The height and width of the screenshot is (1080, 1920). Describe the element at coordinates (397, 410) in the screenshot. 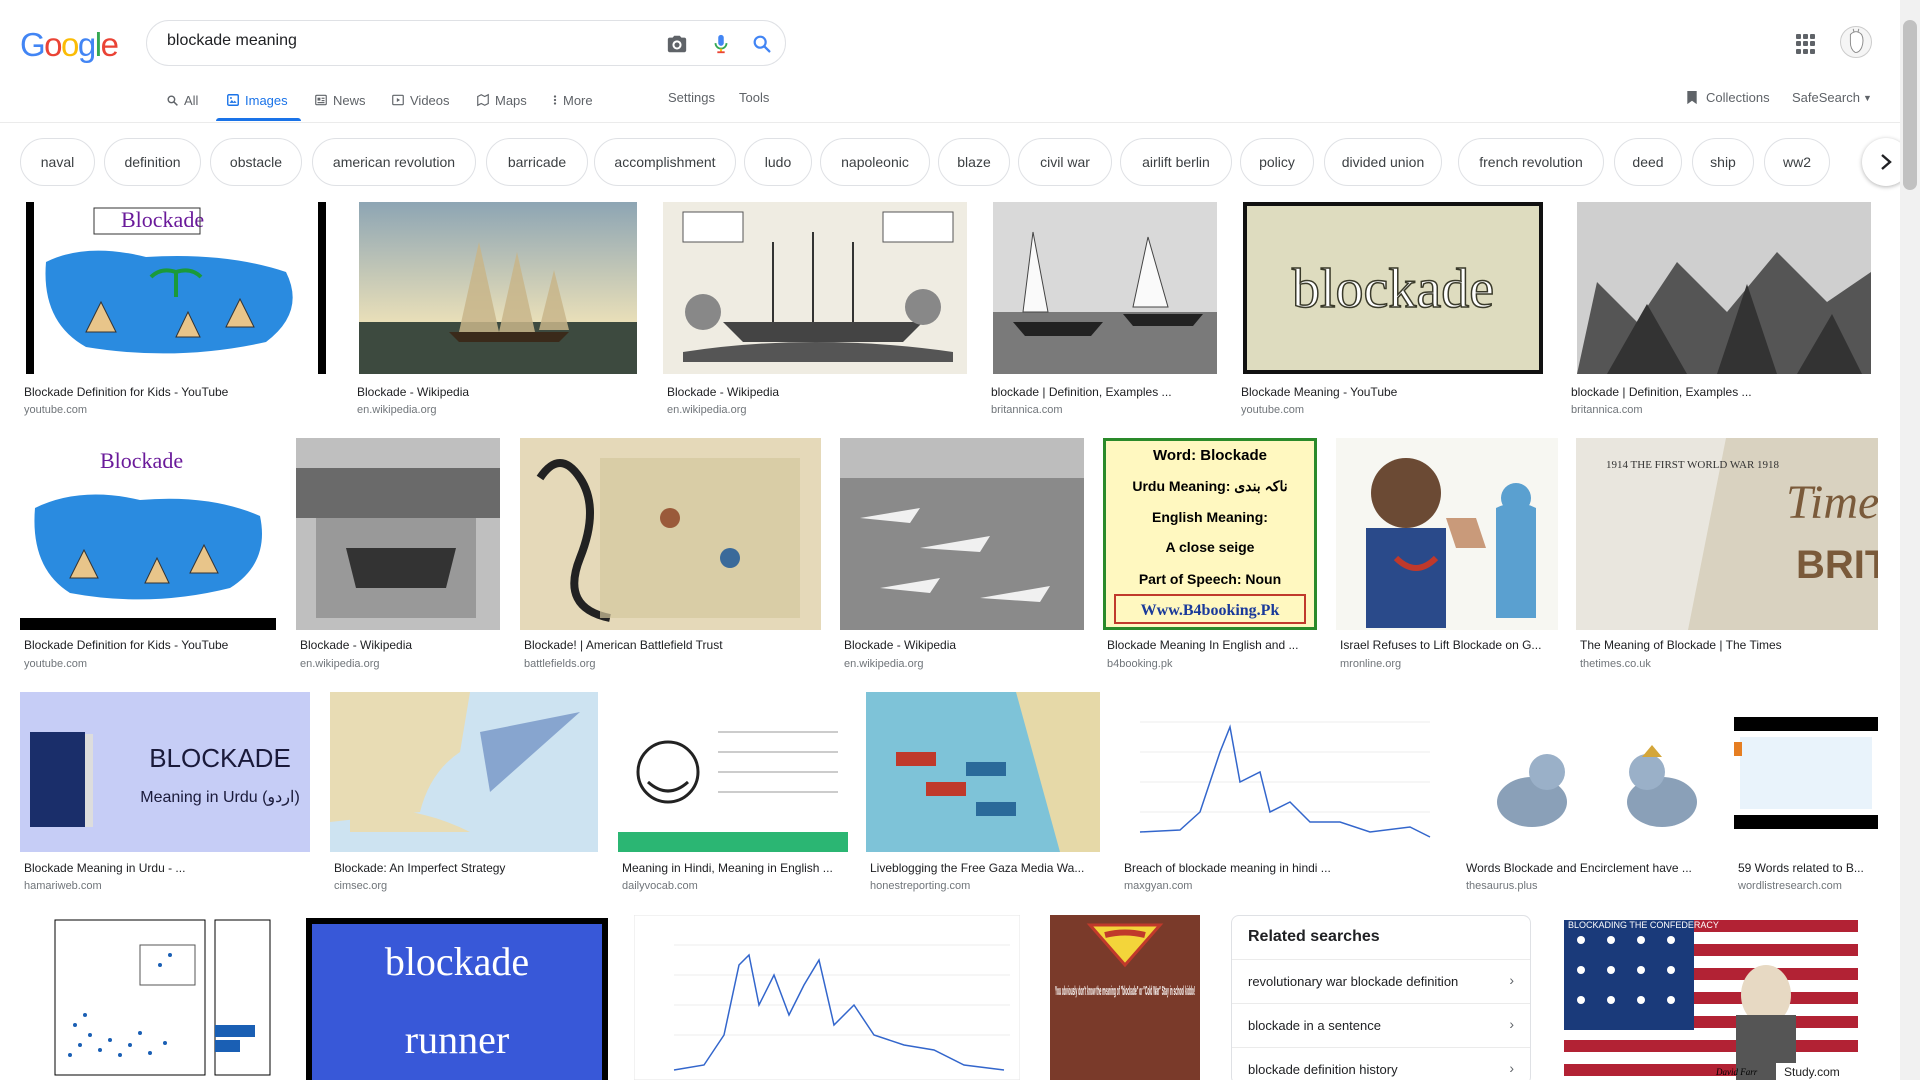

I see `result-source: en.wikipedia.org` at that location.